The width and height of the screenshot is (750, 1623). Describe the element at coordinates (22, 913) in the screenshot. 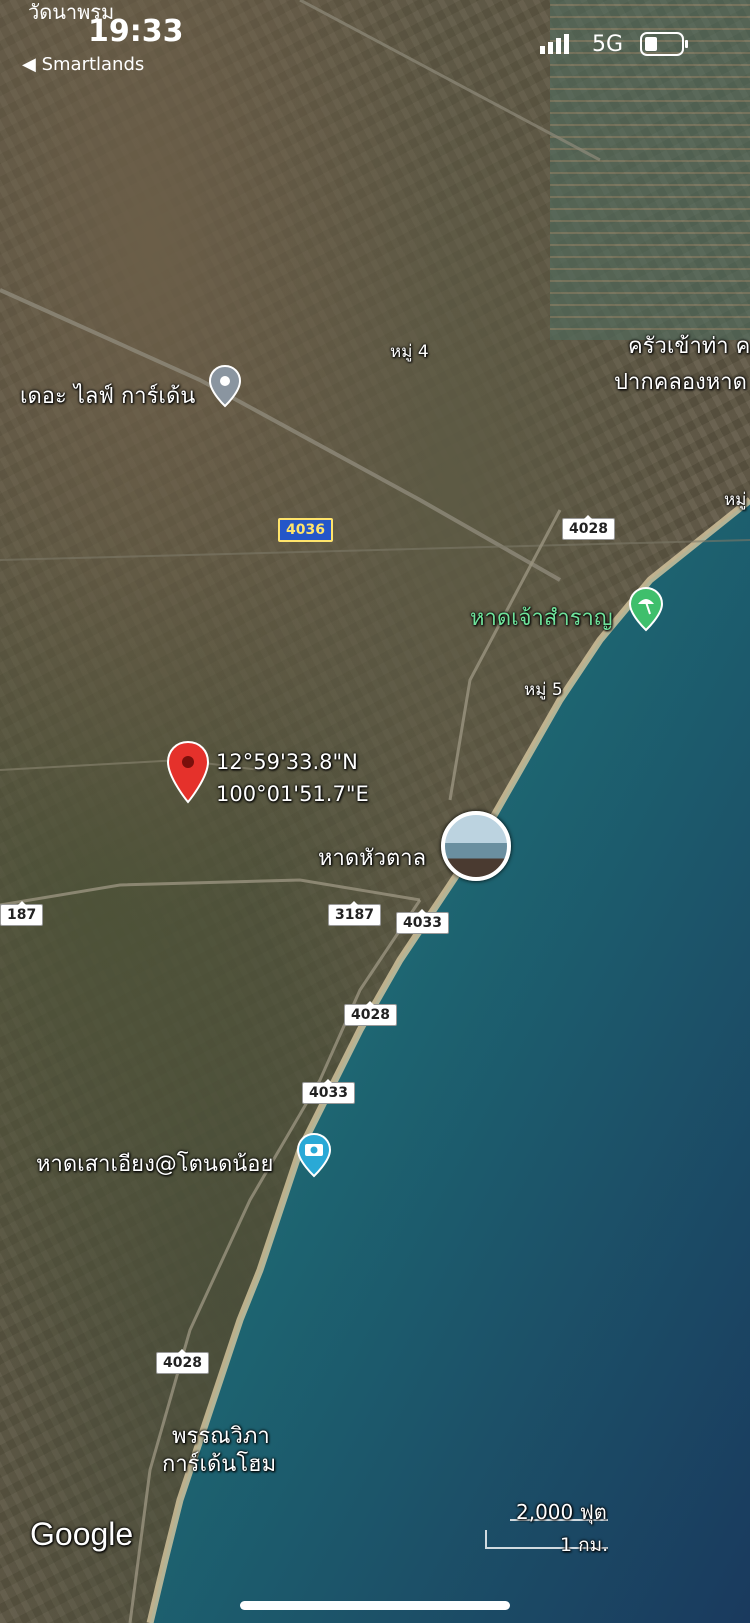

I see `road-shield-3187-left: 187` at that location.